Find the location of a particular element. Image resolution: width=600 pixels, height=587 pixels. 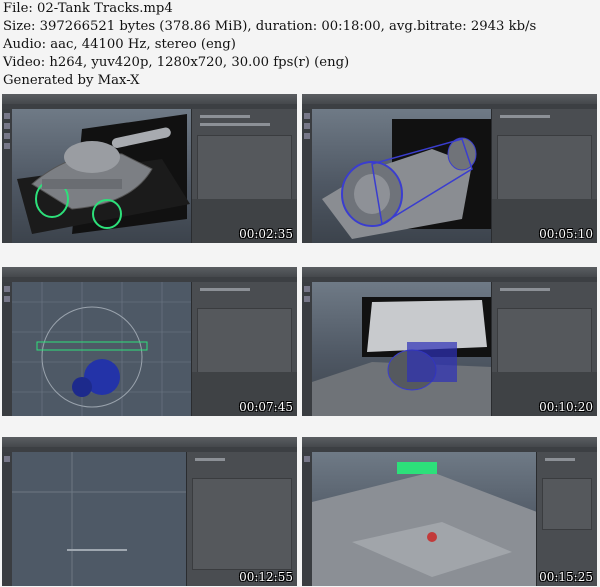

thumbnail-1: 00:02:35 is located at coordinates (149, 168).